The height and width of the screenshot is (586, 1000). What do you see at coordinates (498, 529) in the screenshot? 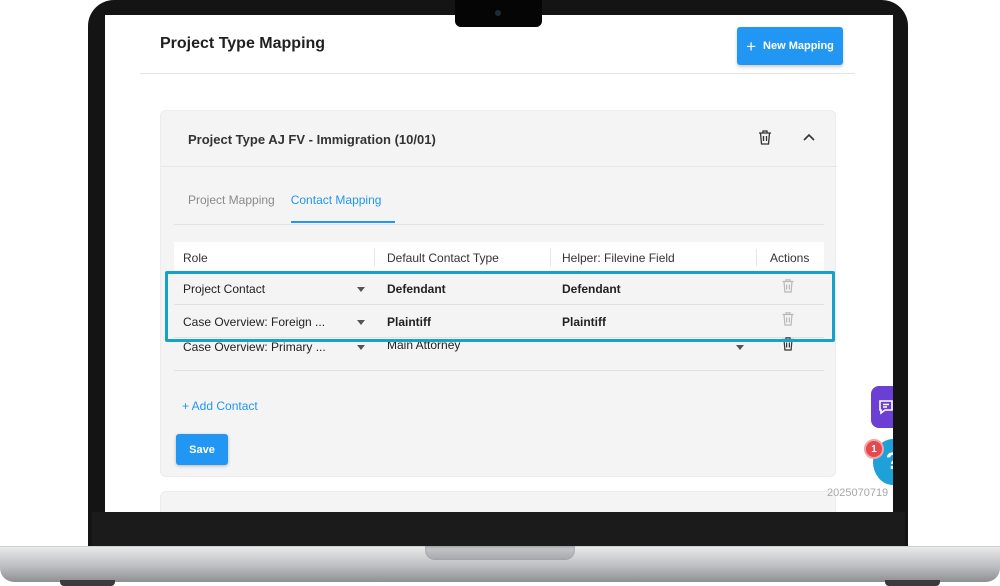
I see `laptop-bottom-bezel` at bounding box center [498, 529].